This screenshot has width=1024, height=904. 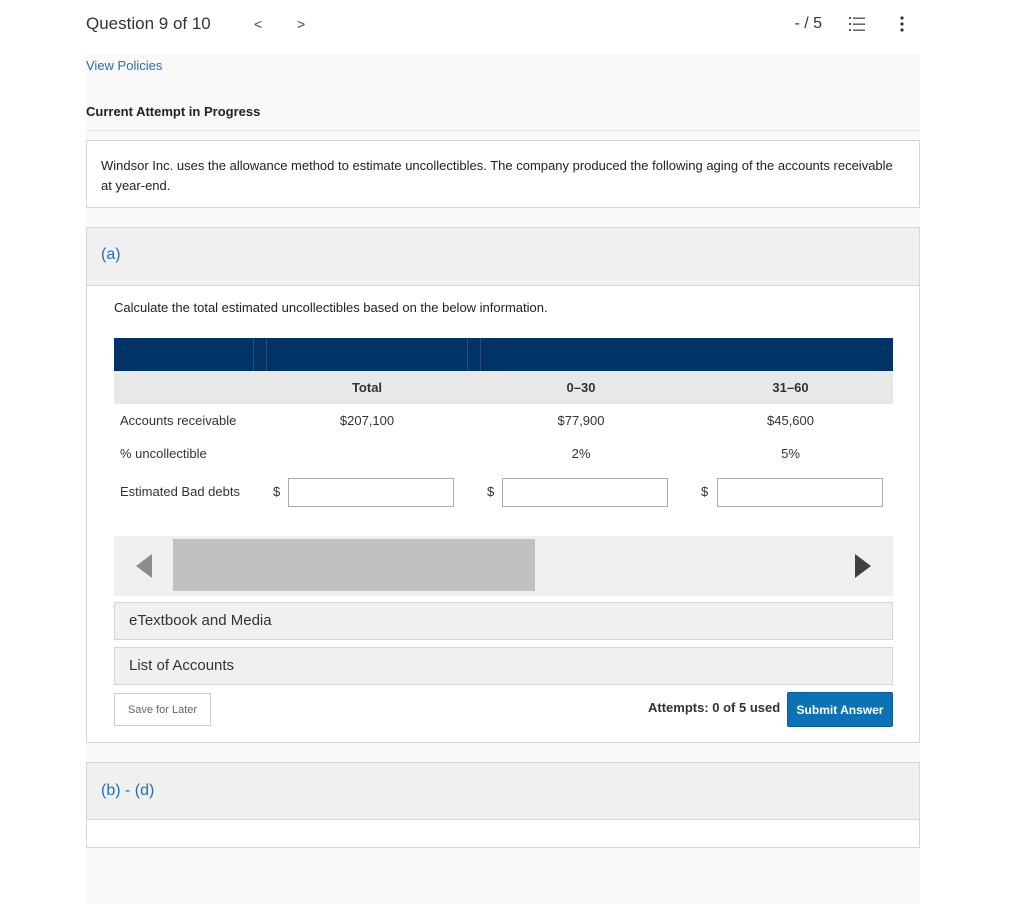 I want to click on horizontal-scrollbar, so click(x=503, y=566).